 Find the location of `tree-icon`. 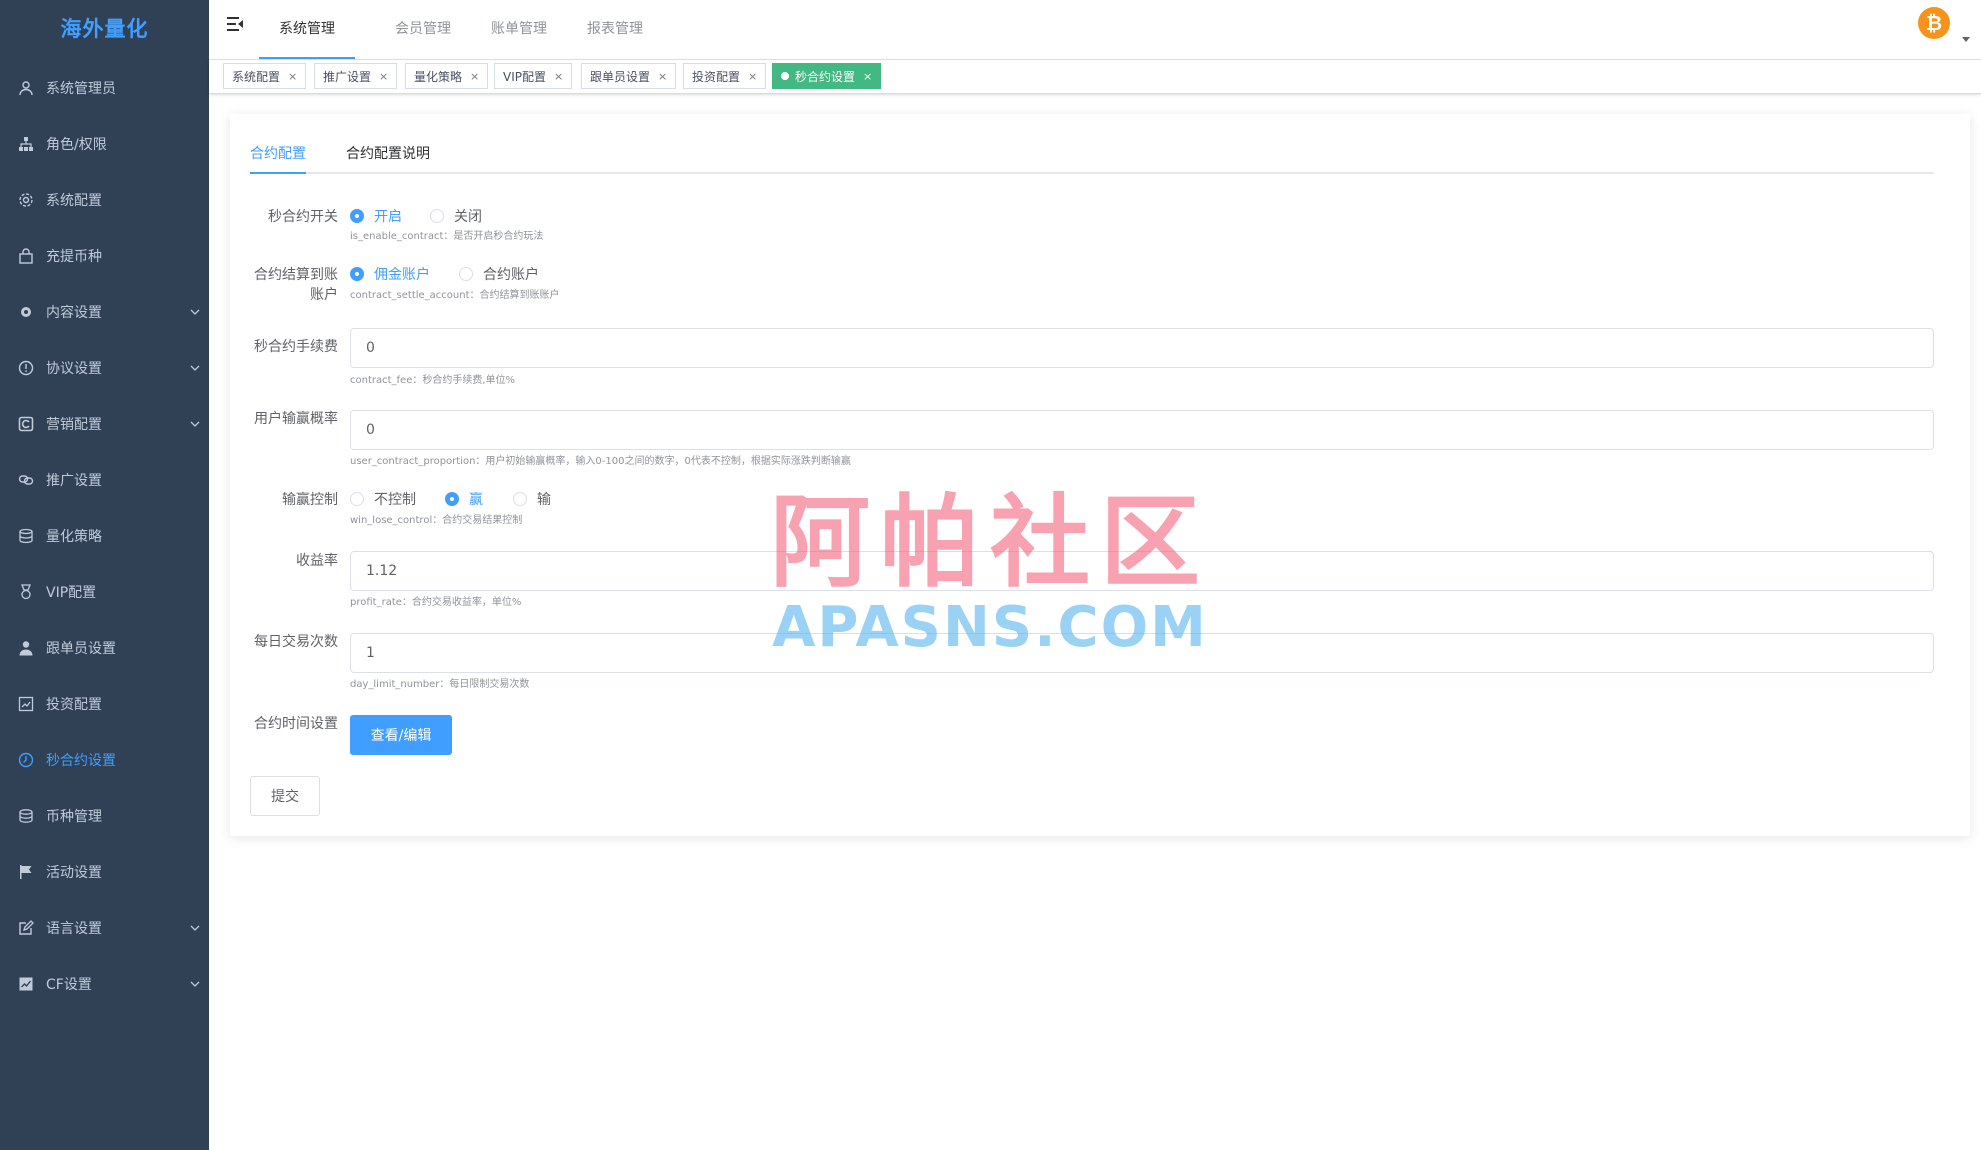

tree-icon is located at coordinates (26, 144).